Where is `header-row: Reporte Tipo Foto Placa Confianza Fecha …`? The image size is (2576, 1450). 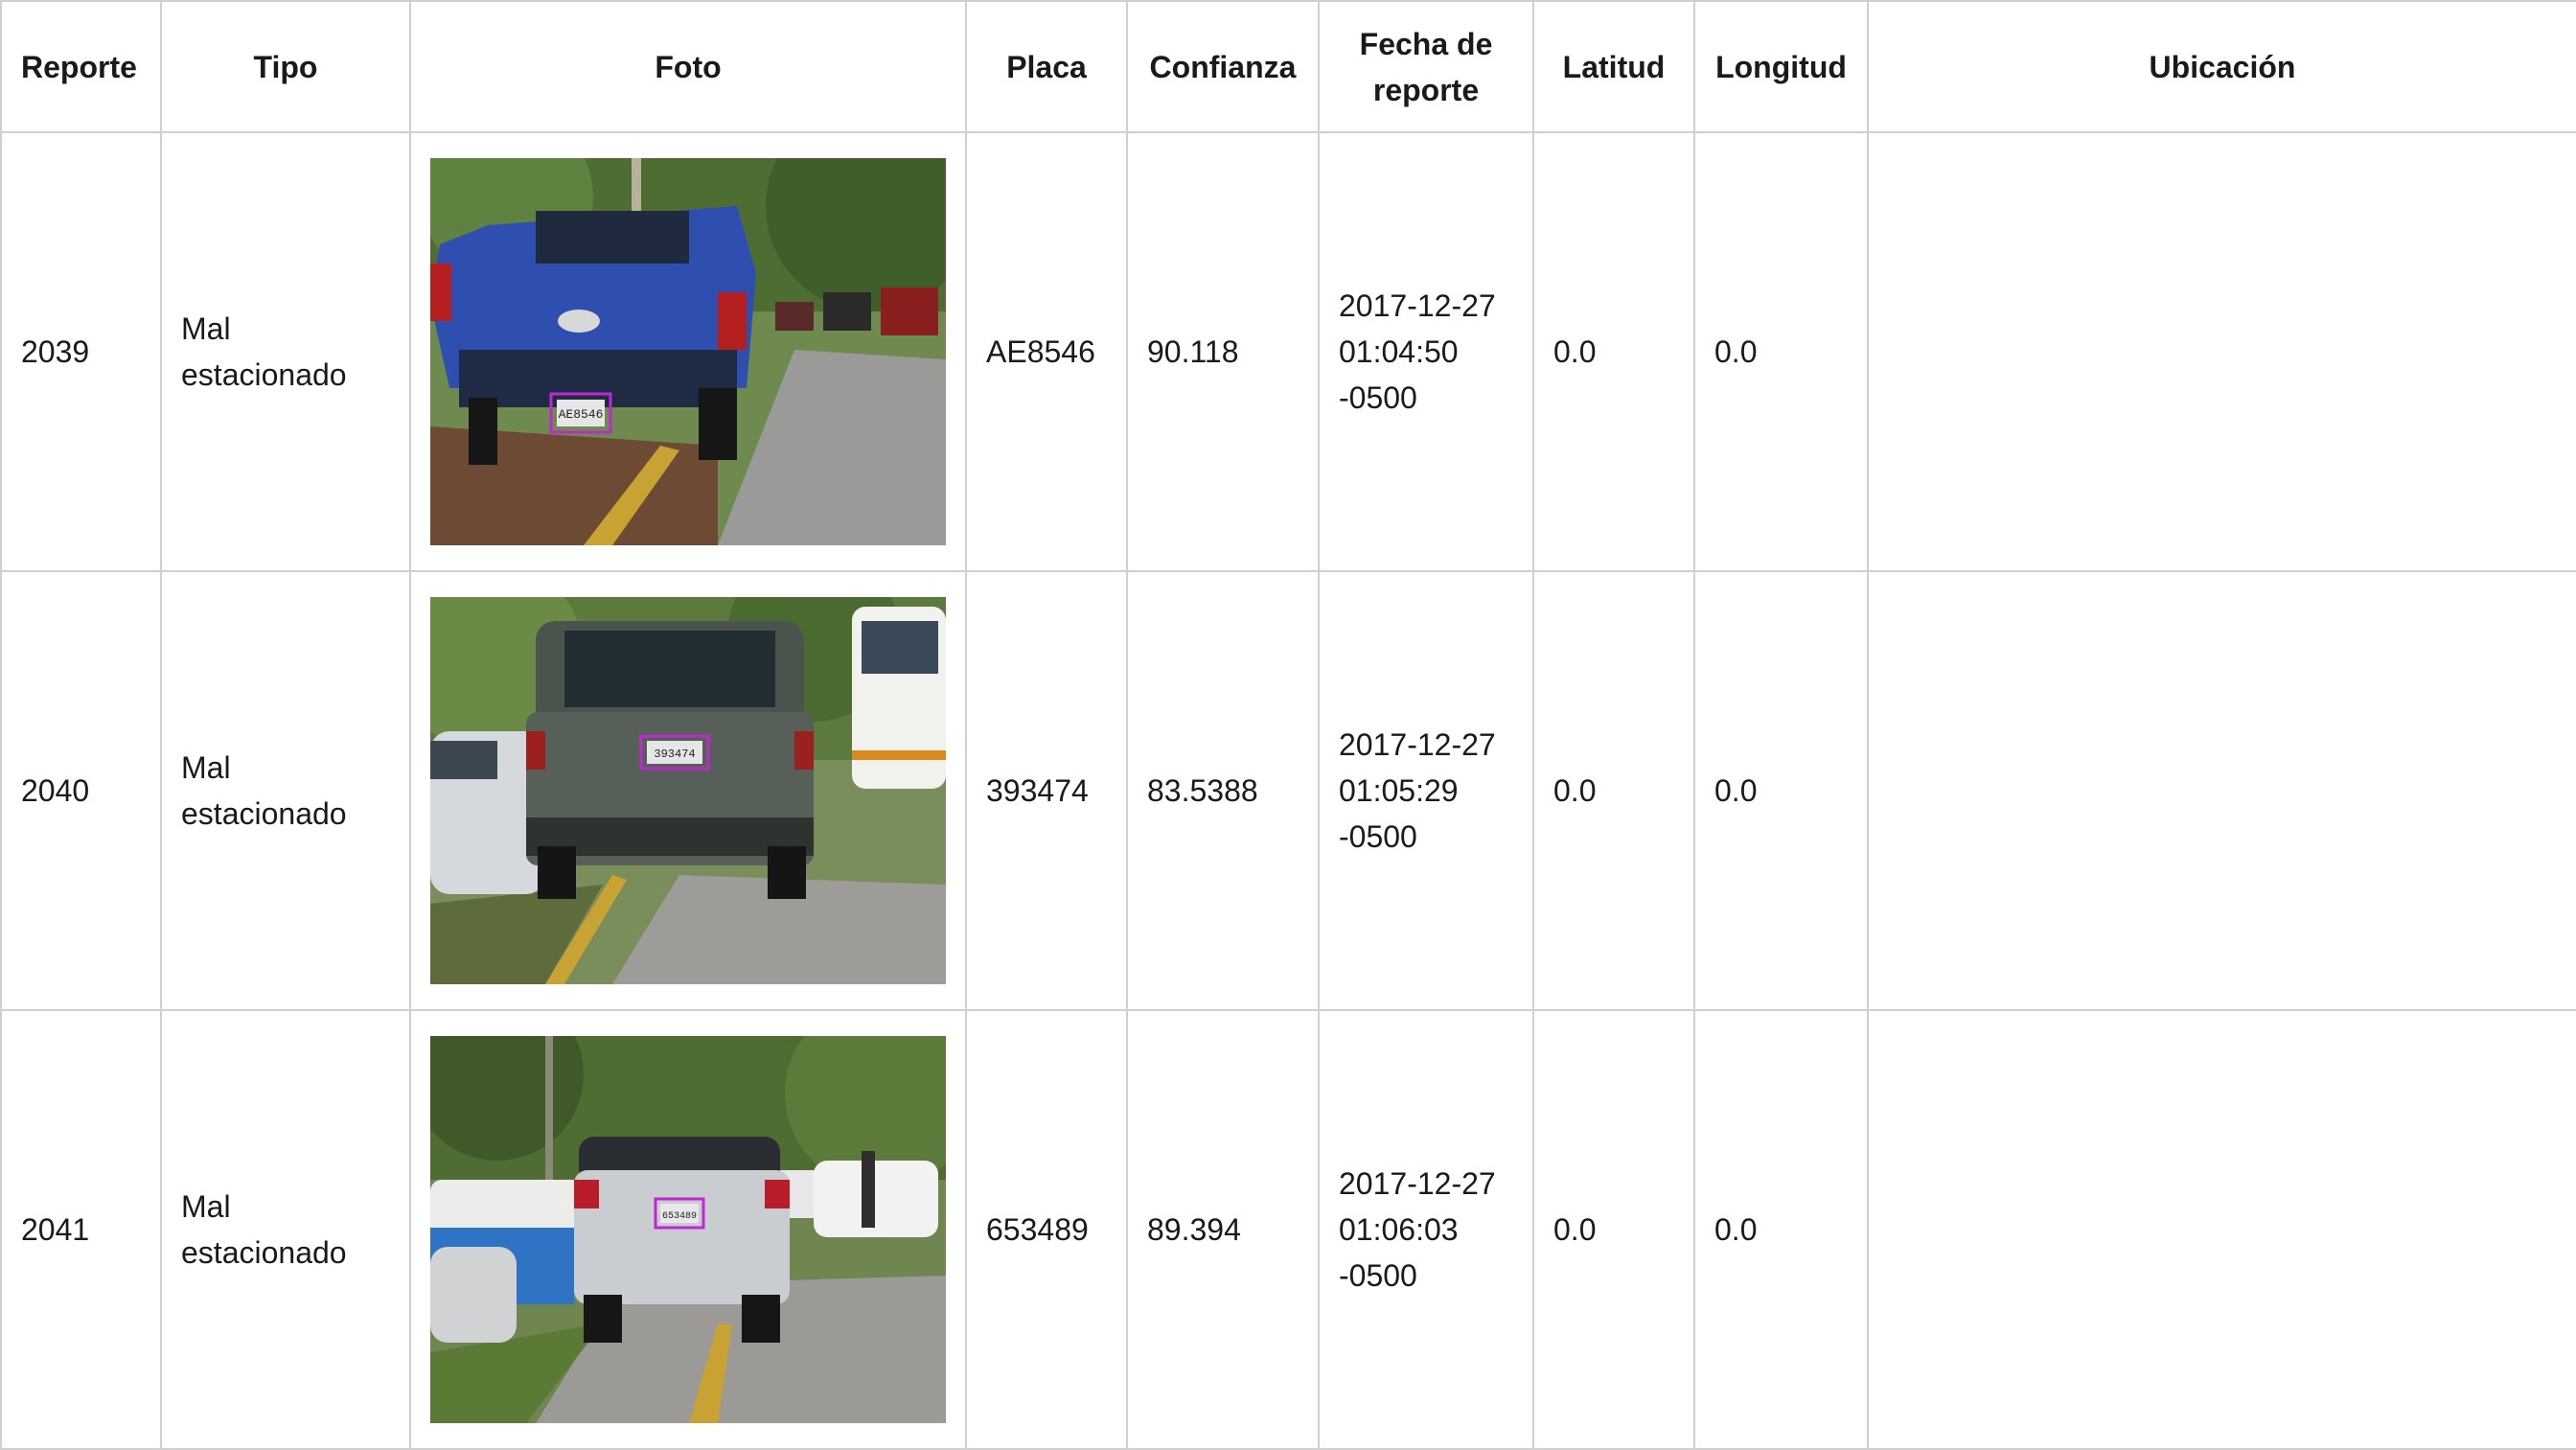
header-row: Reporte Tipo Foto Placa Confianza Fecha … is located at coordinates (1288, 66).